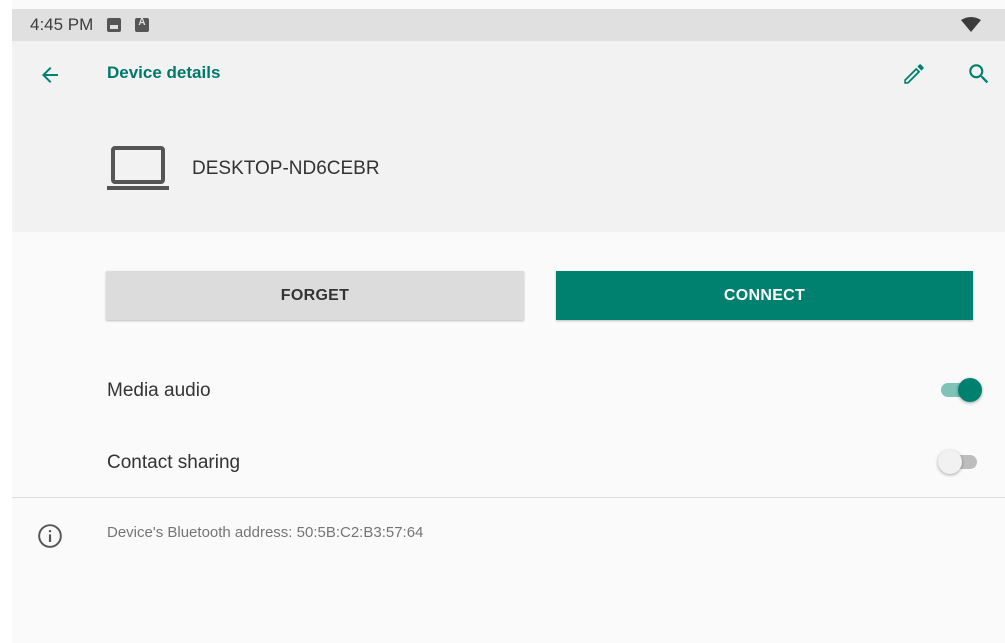 The width and height of the screenshot is (1005, 643). I want to click on status-bar: 4:45 PM, so click(508, 25).